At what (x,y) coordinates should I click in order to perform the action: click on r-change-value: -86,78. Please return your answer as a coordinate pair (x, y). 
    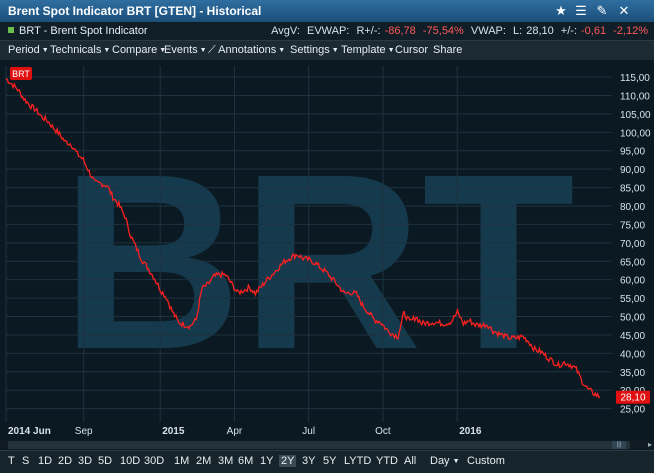
    Looking at the image, I should click on (400, 31).